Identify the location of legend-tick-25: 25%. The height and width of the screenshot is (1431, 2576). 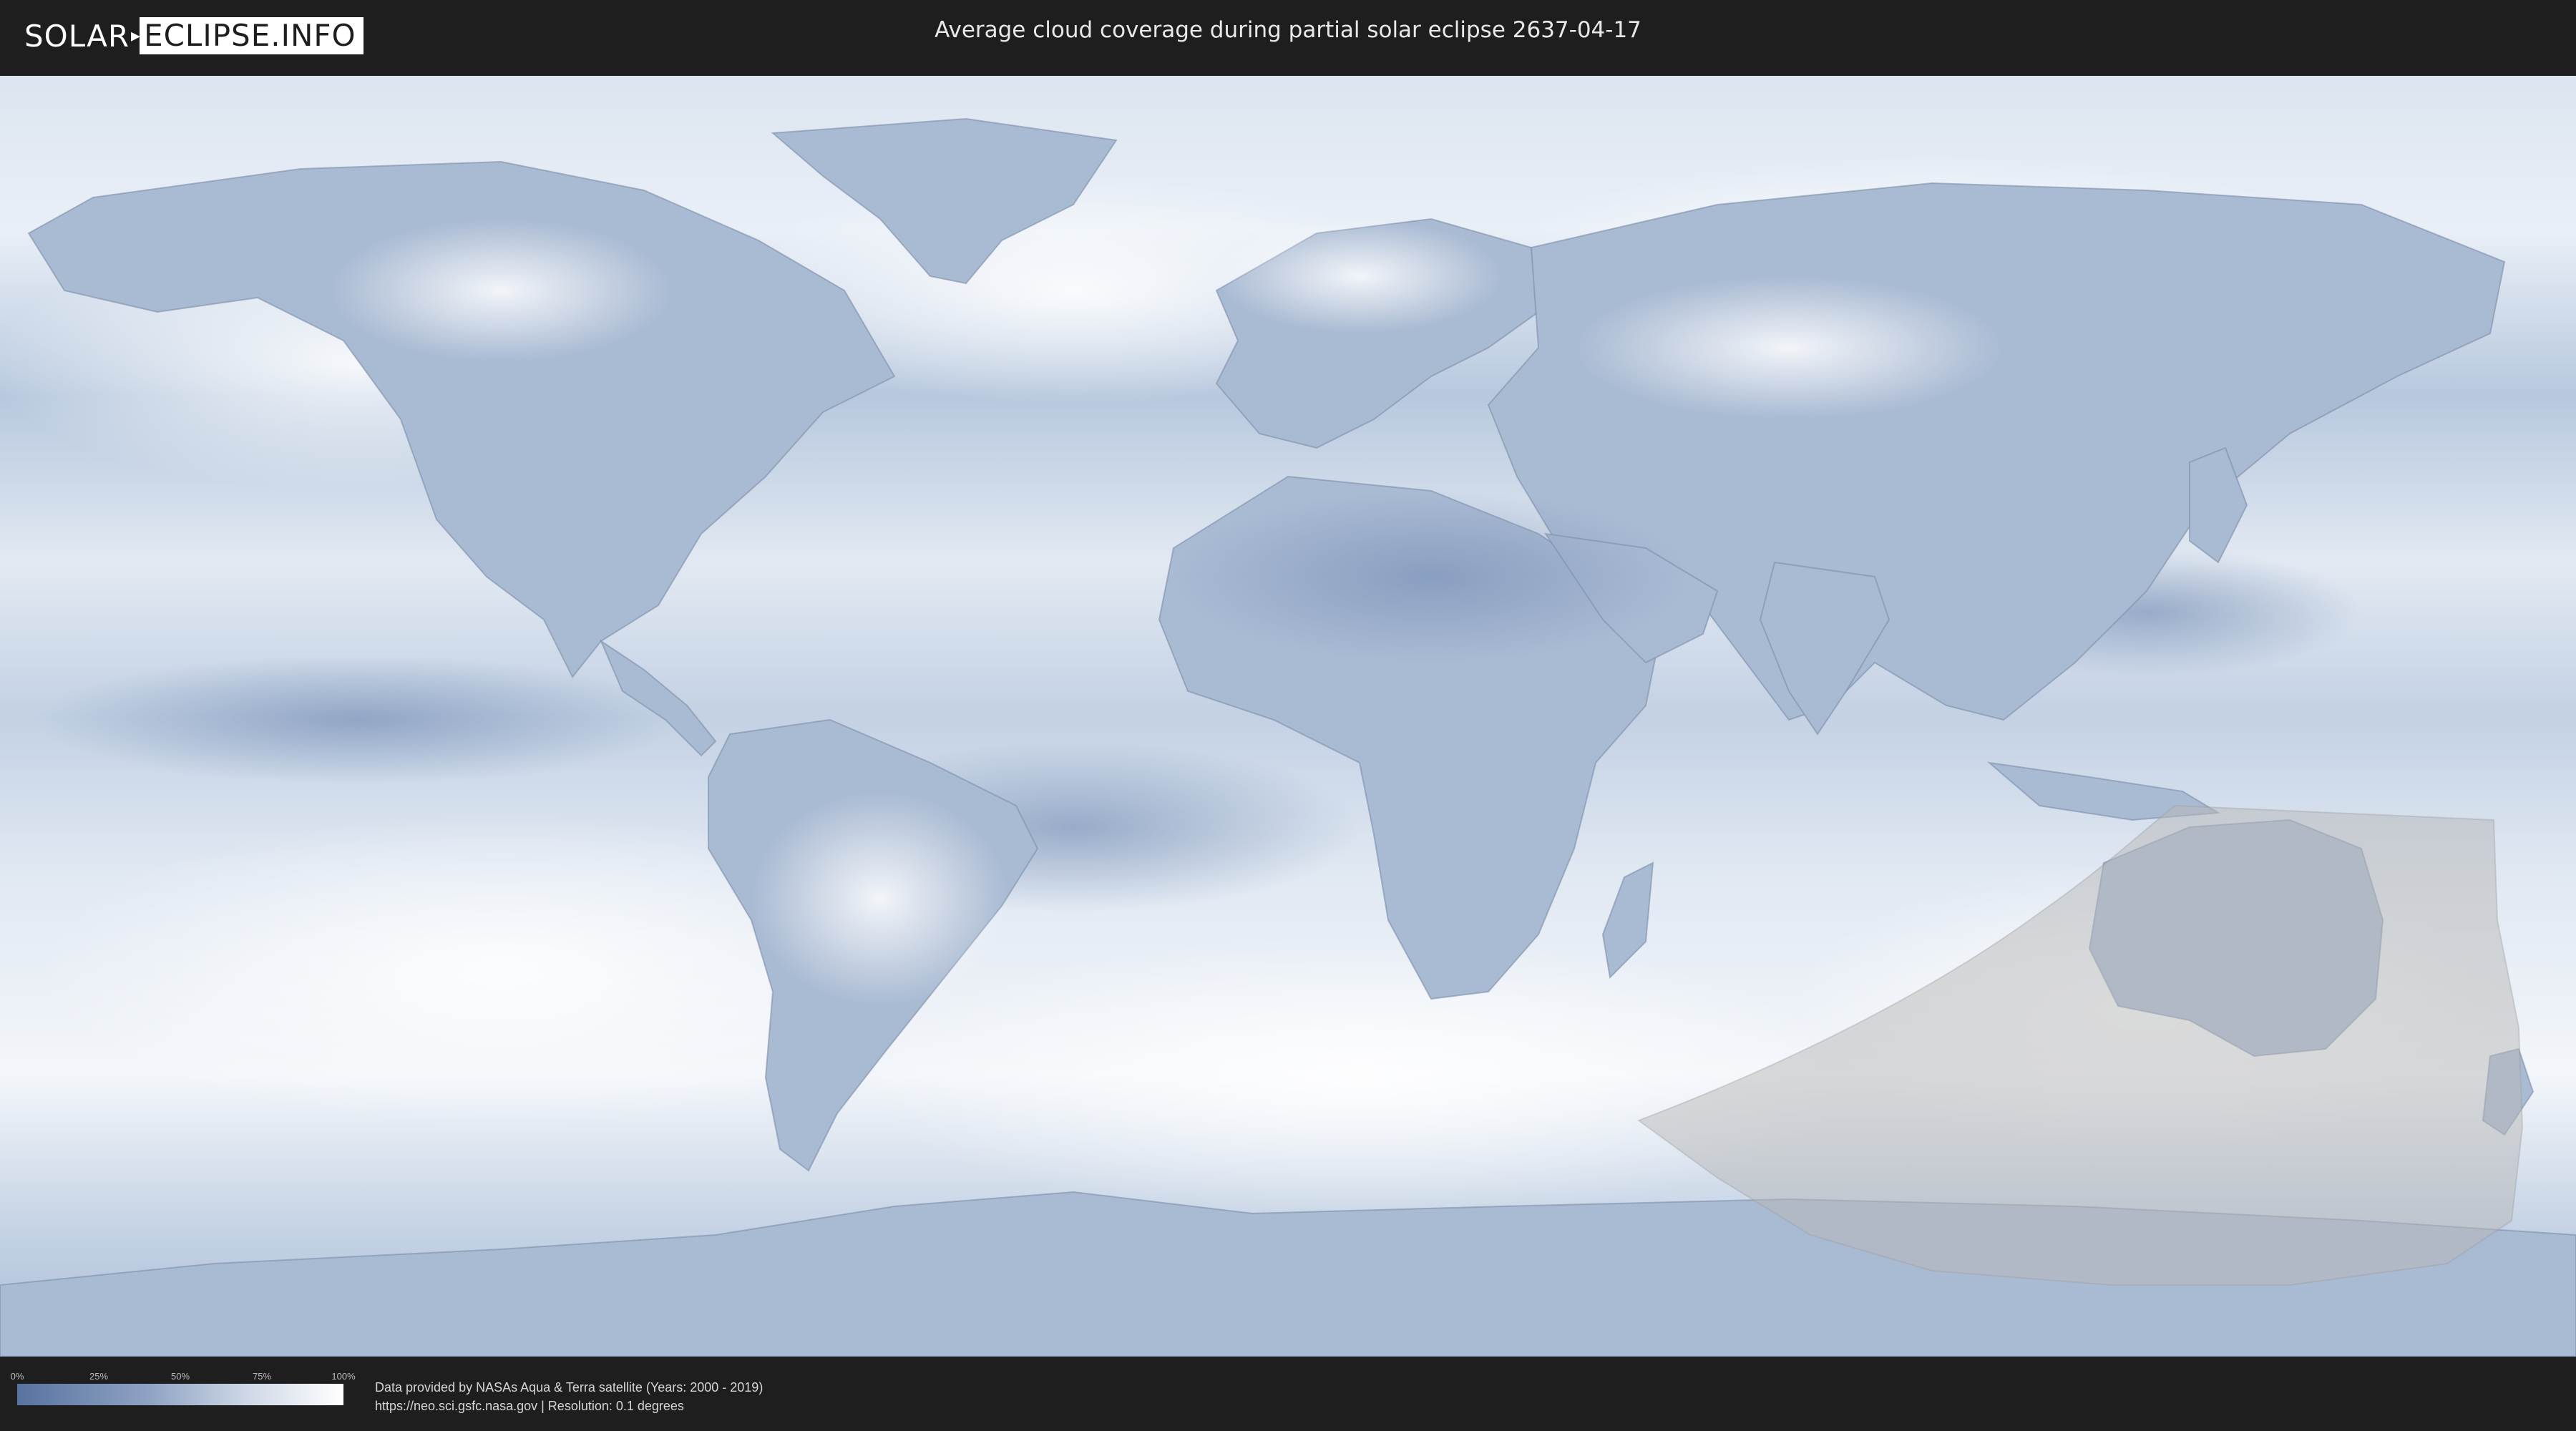
(99, 1376).